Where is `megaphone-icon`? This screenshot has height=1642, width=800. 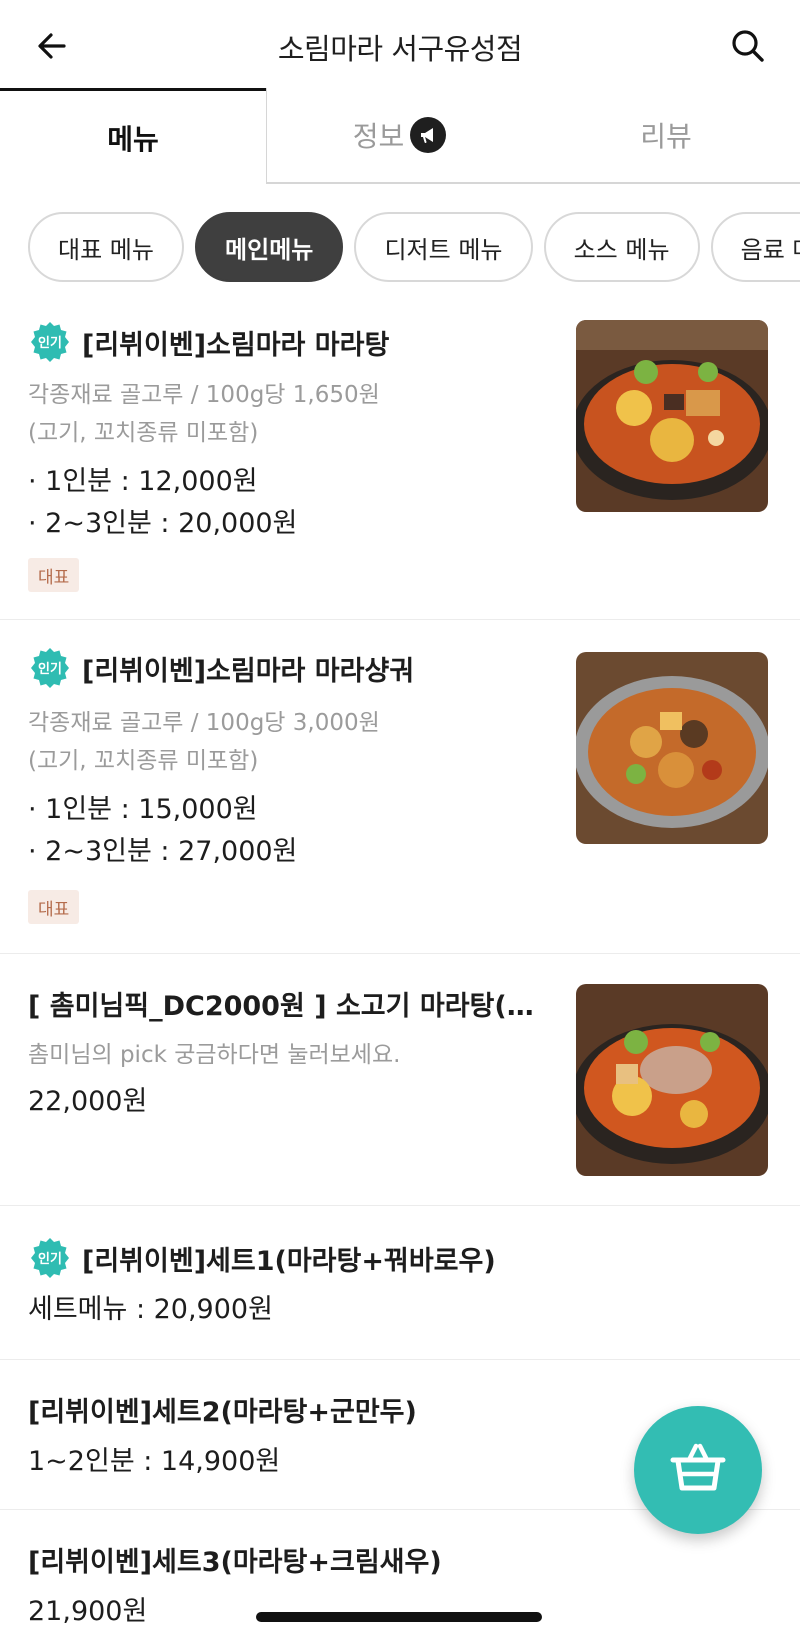 megaphone-icon is located at coordinates (428, 135).